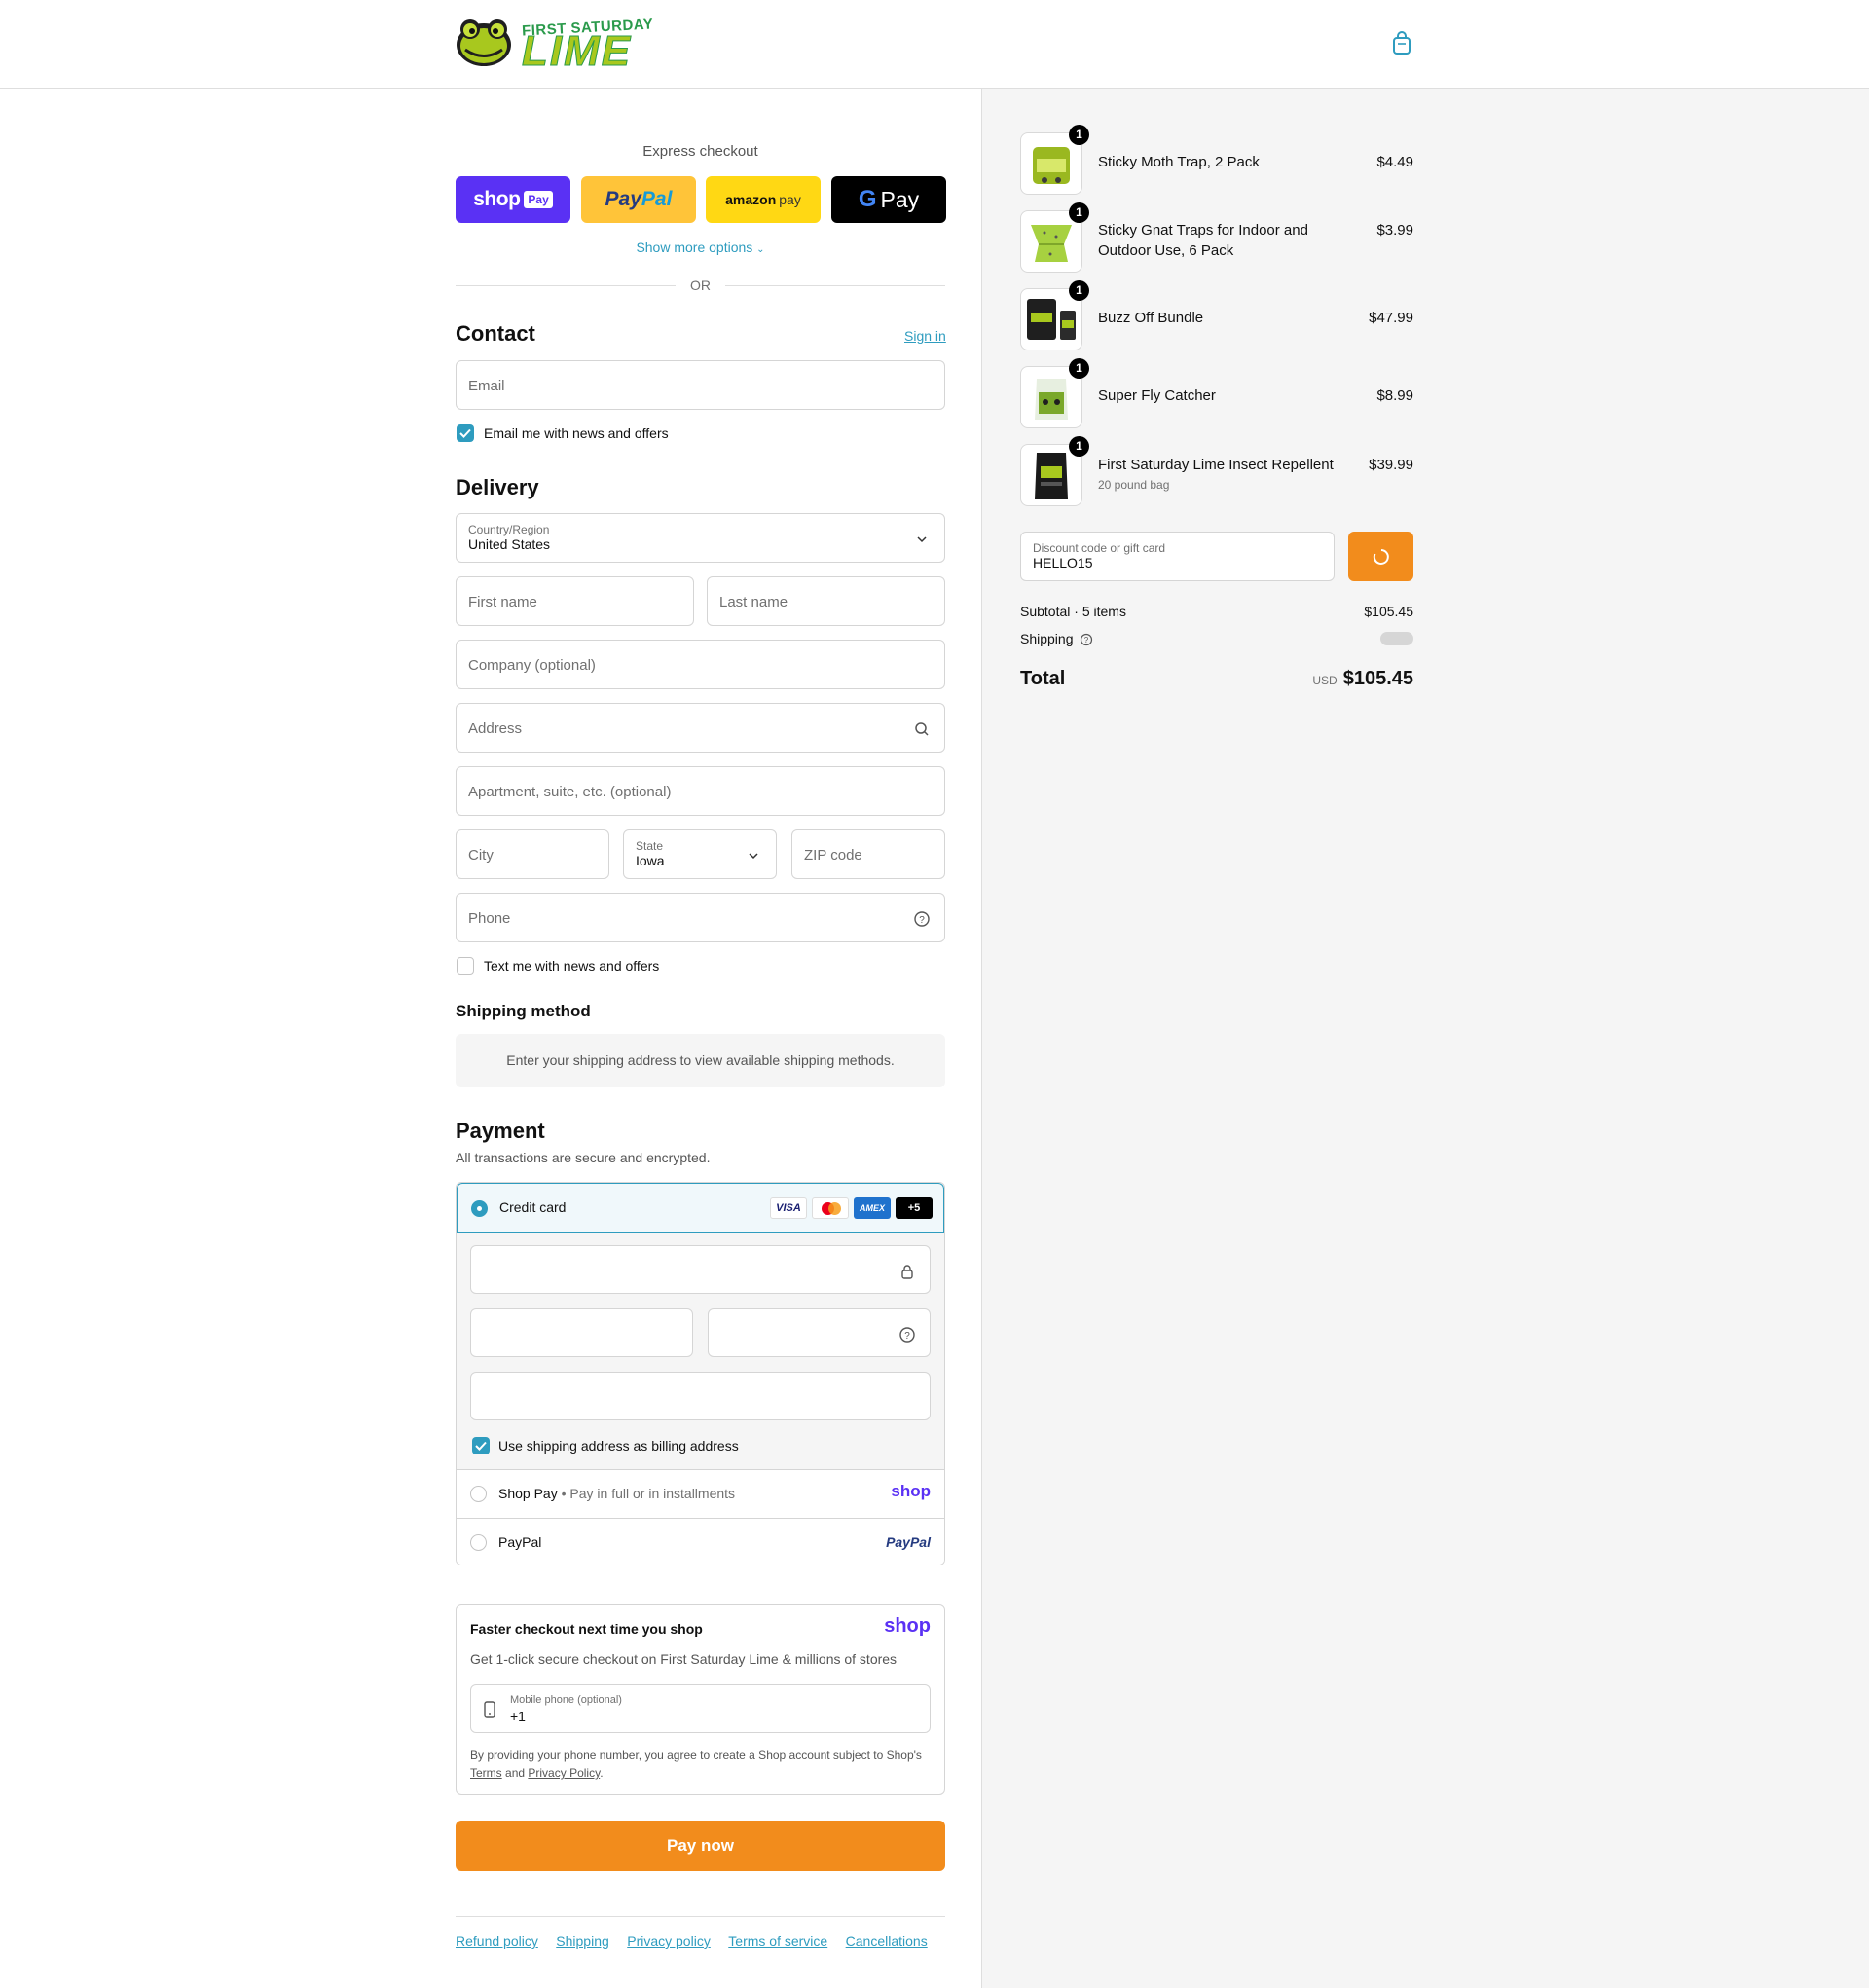  What do you see at coordinates (826, 601) in the screenshot?
I see `last-name-field: Last name` at bounding box center [826, 601].